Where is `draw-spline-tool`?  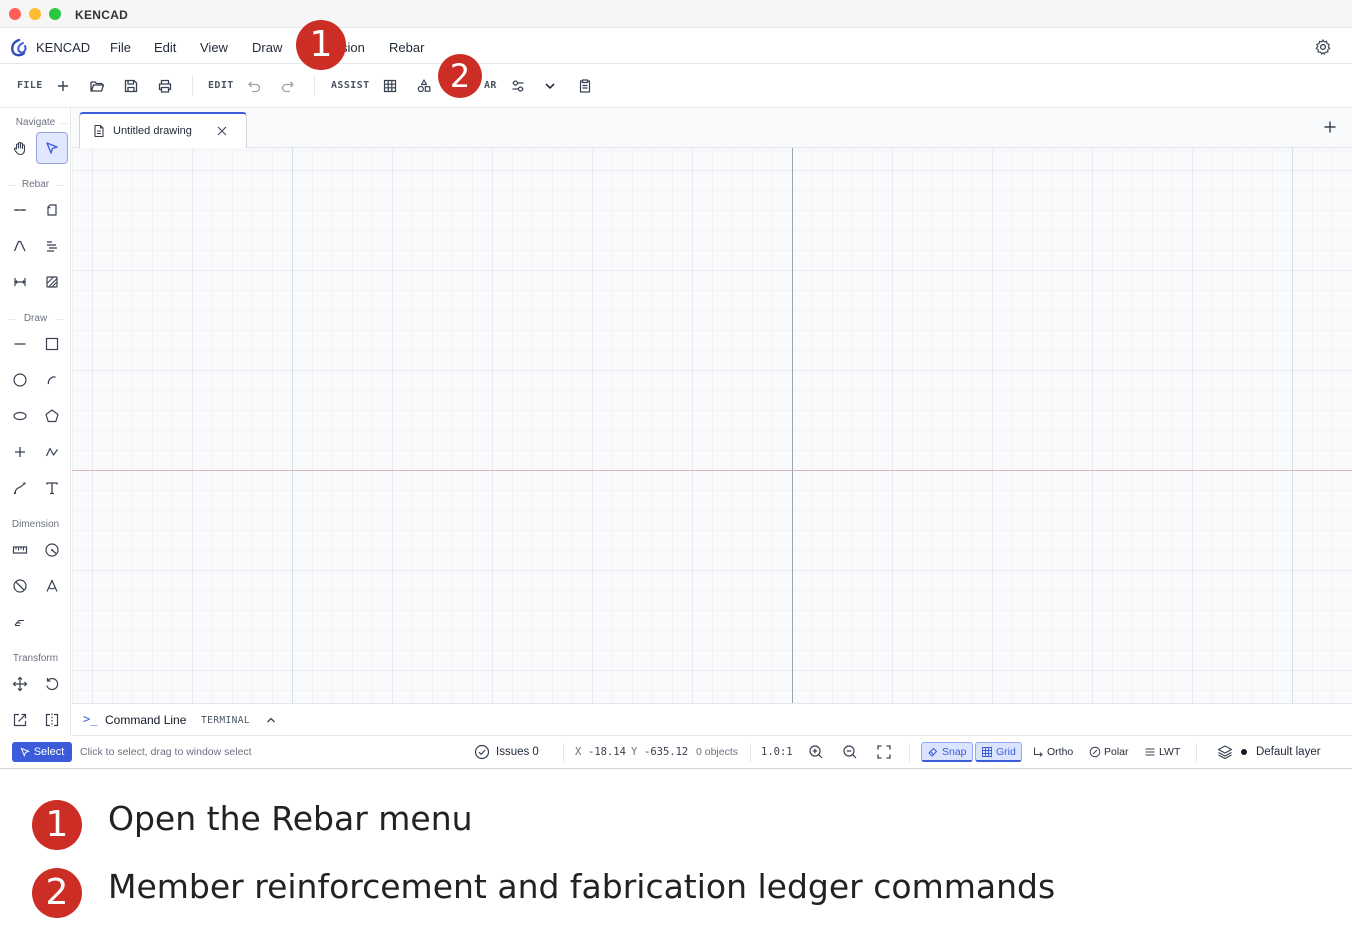
draw-spline-tool is located at coordinates (20, 488).